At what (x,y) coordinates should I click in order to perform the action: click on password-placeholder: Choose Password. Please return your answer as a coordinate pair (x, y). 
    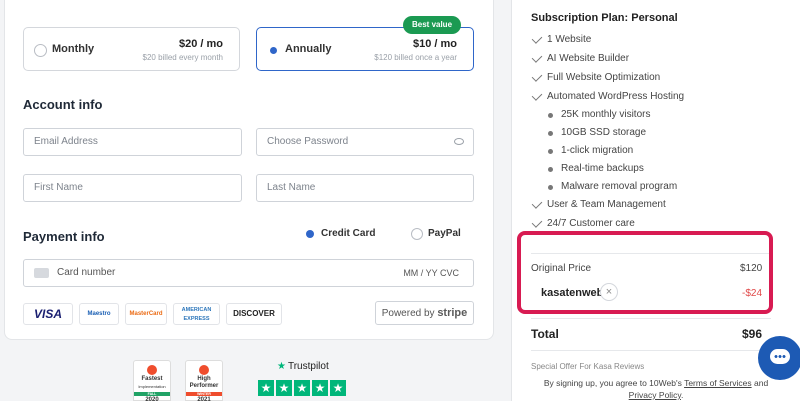
    Looking at the image, I should click on (308, 141).